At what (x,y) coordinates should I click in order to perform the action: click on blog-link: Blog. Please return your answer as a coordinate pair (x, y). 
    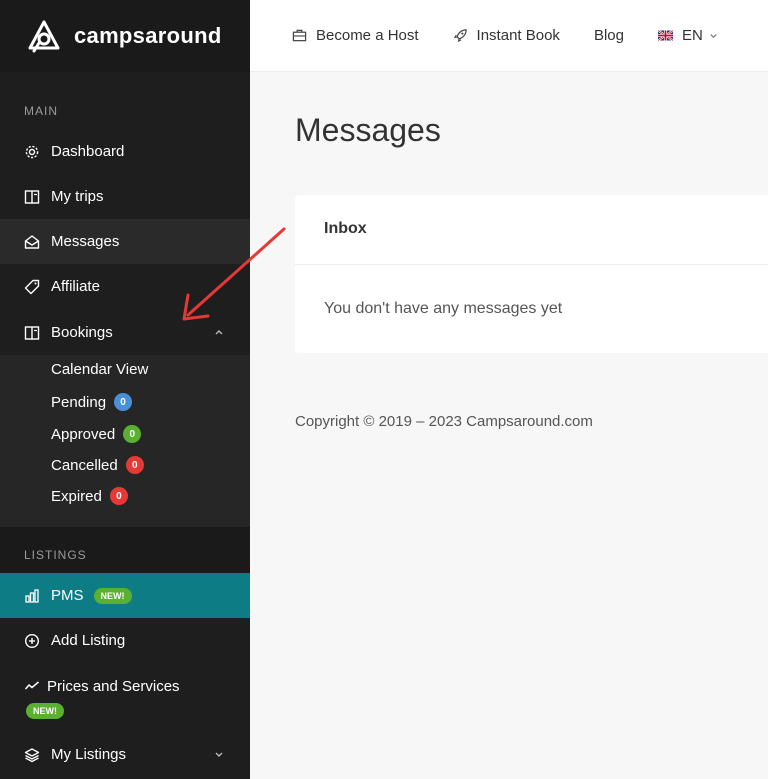
    Looking at the image, I should click on (609, 35).